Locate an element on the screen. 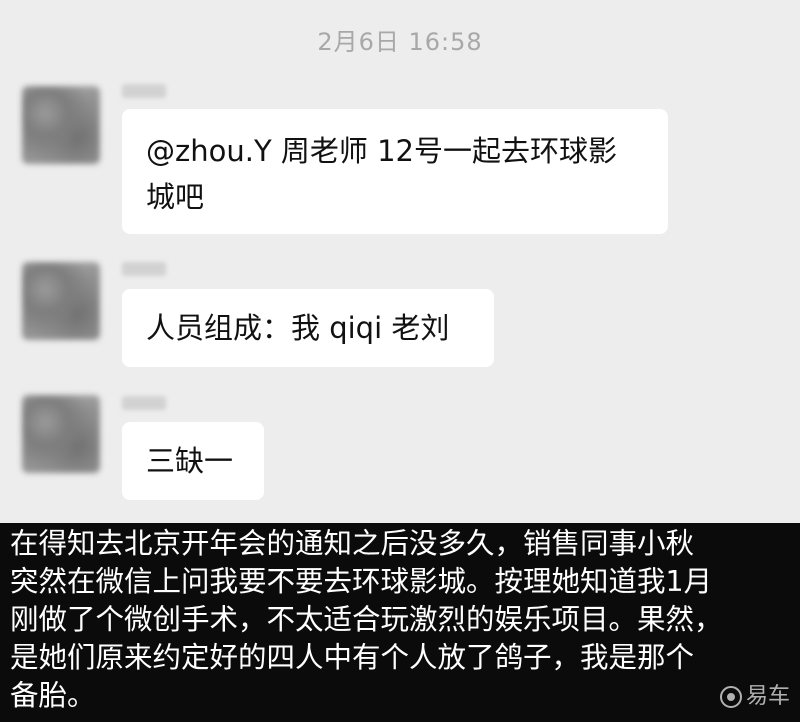 The image size is (800, 722). message-bubble: @zhou.Y 周老师 12号一起去环球影 城吧 is located at coordinates (395, 171).